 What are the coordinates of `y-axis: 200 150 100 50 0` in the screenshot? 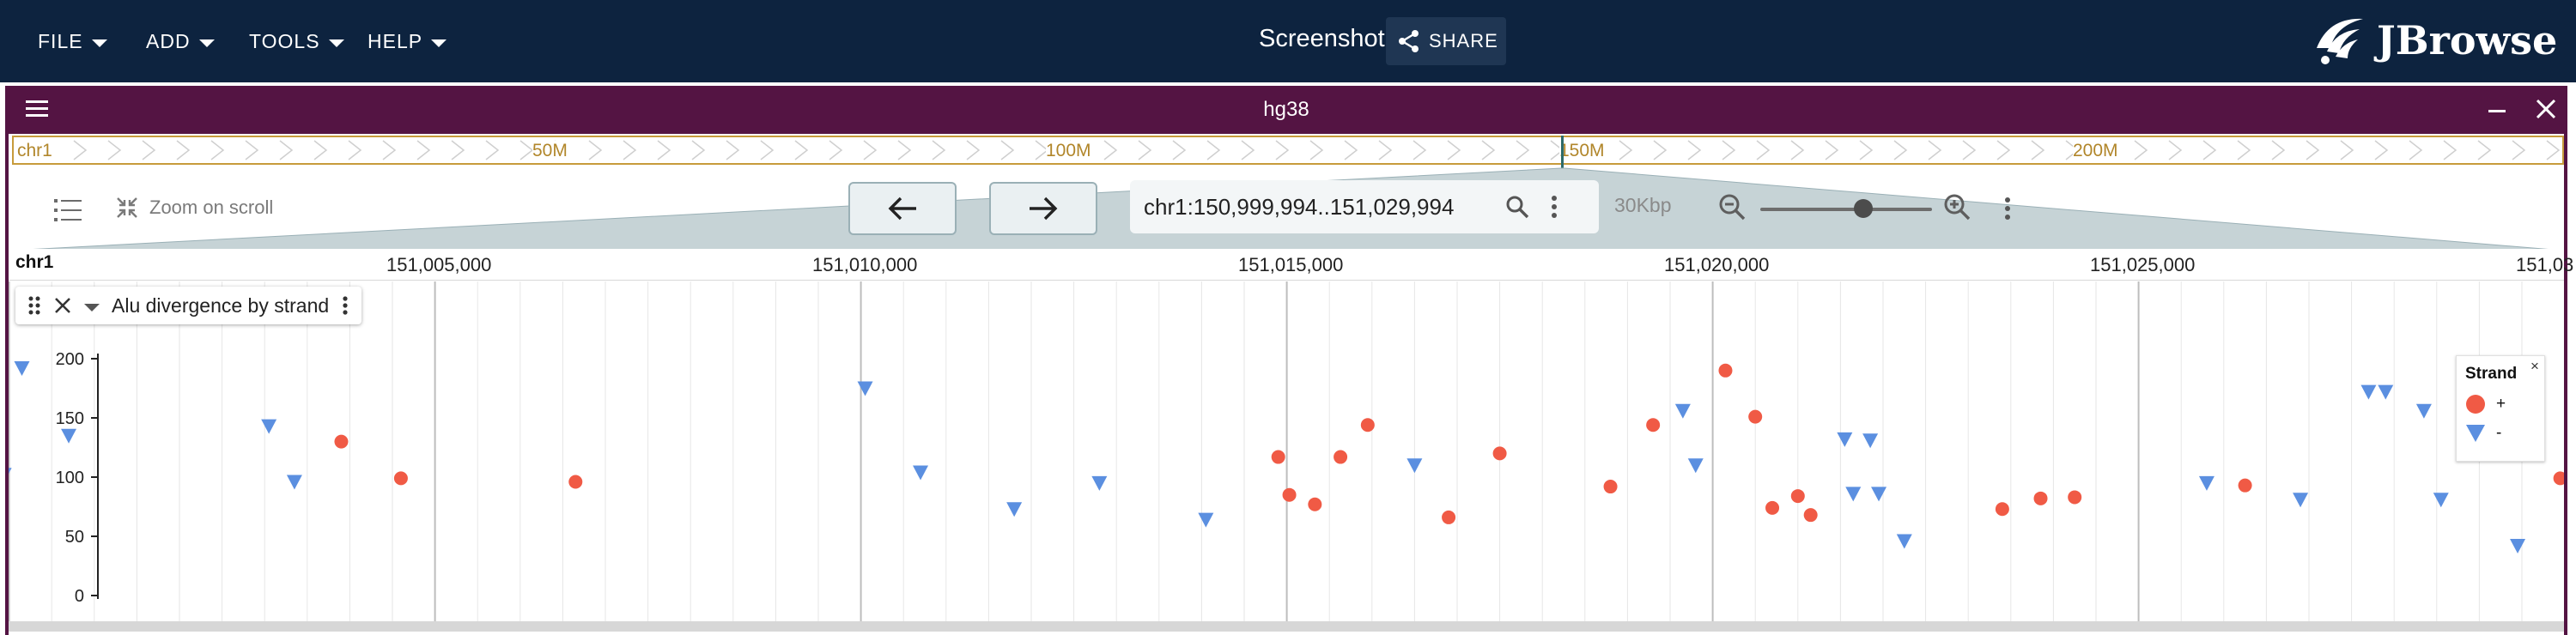 It's located at (77, 478).